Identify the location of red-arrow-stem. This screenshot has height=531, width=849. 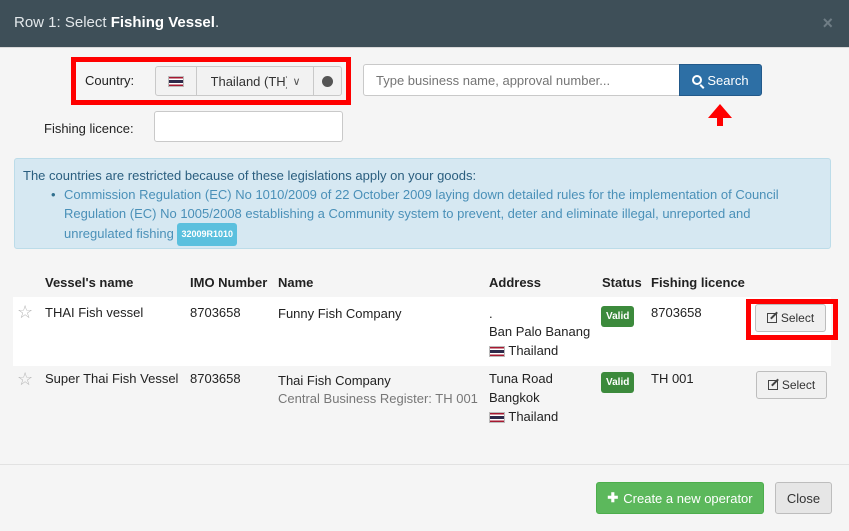
(720, 121).